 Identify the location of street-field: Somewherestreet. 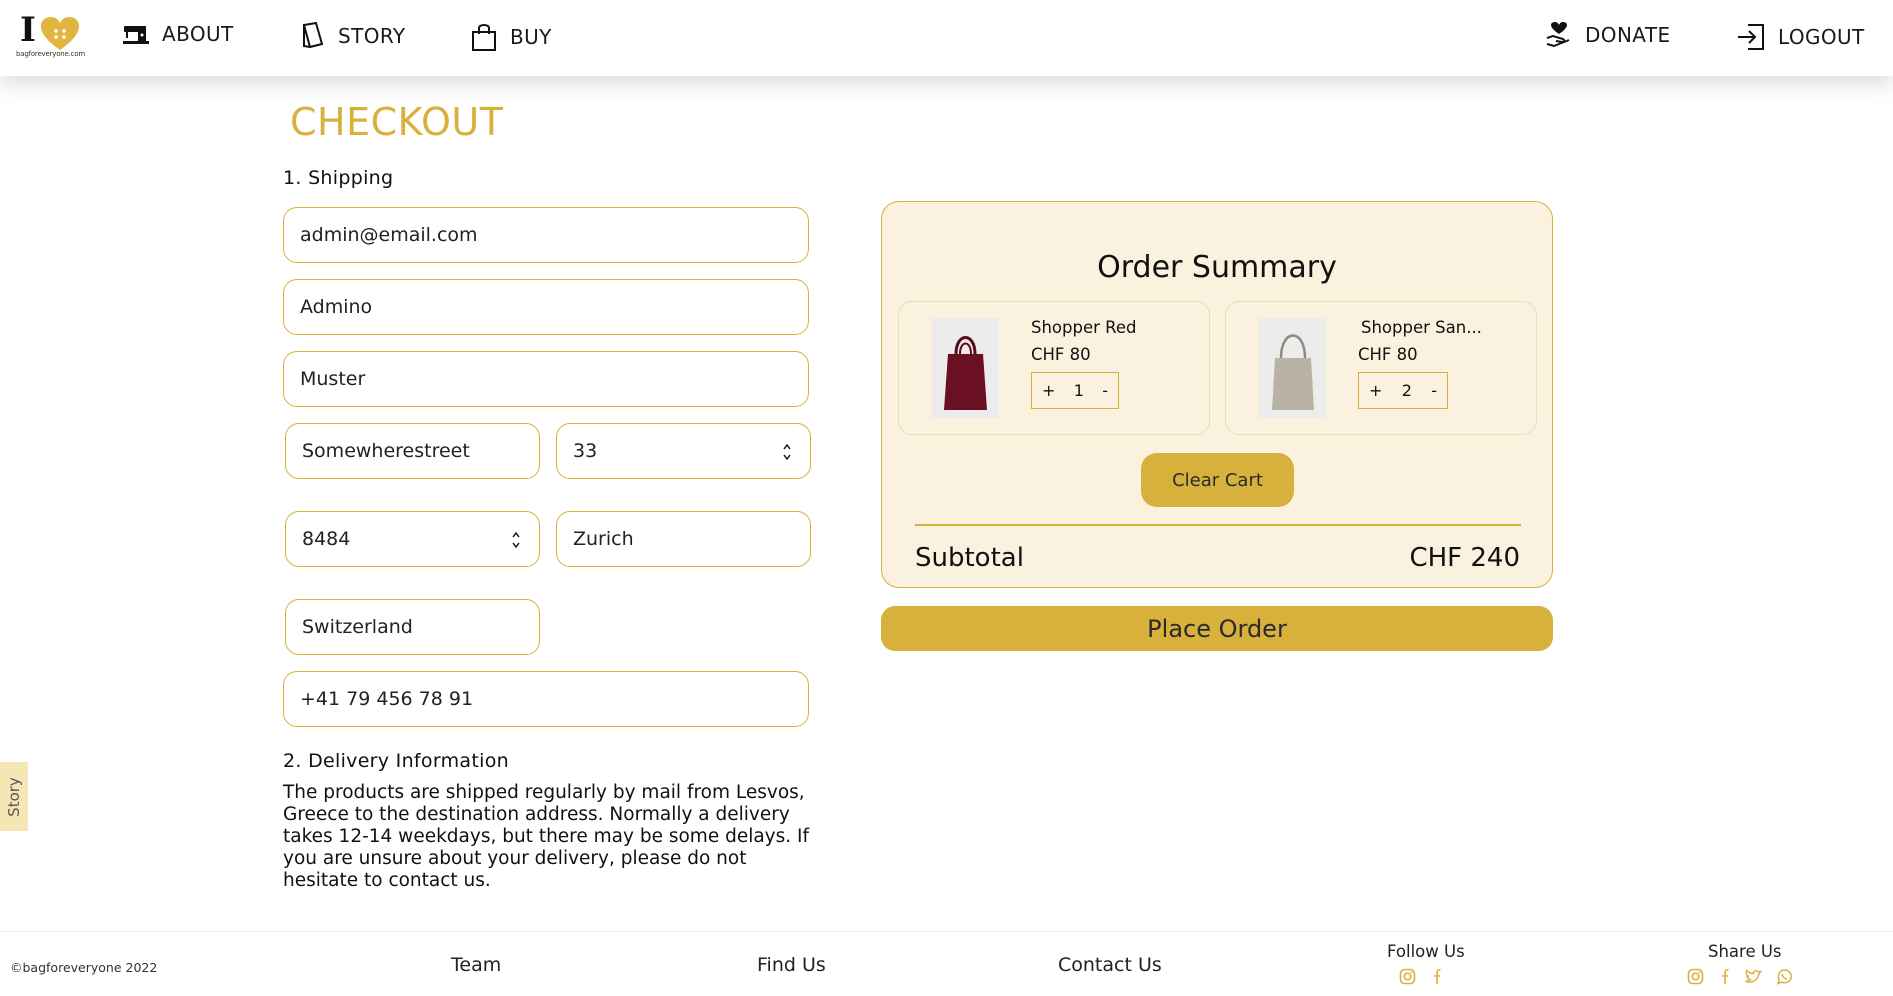
(412, 451).